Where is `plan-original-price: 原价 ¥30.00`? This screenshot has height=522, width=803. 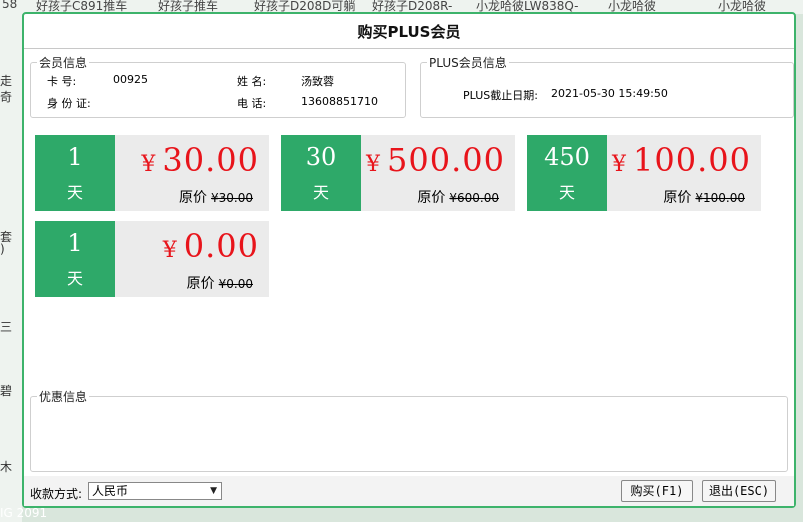
plan-original-price: 原价 ¥30.00 is located at coordinates (216, 197).